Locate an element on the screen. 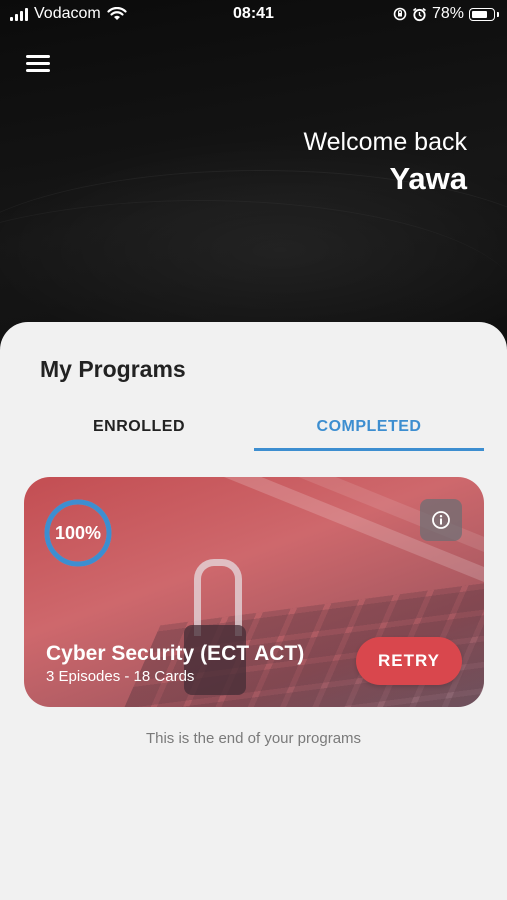  section-title: My Programs is located at coordinates (113, 369).